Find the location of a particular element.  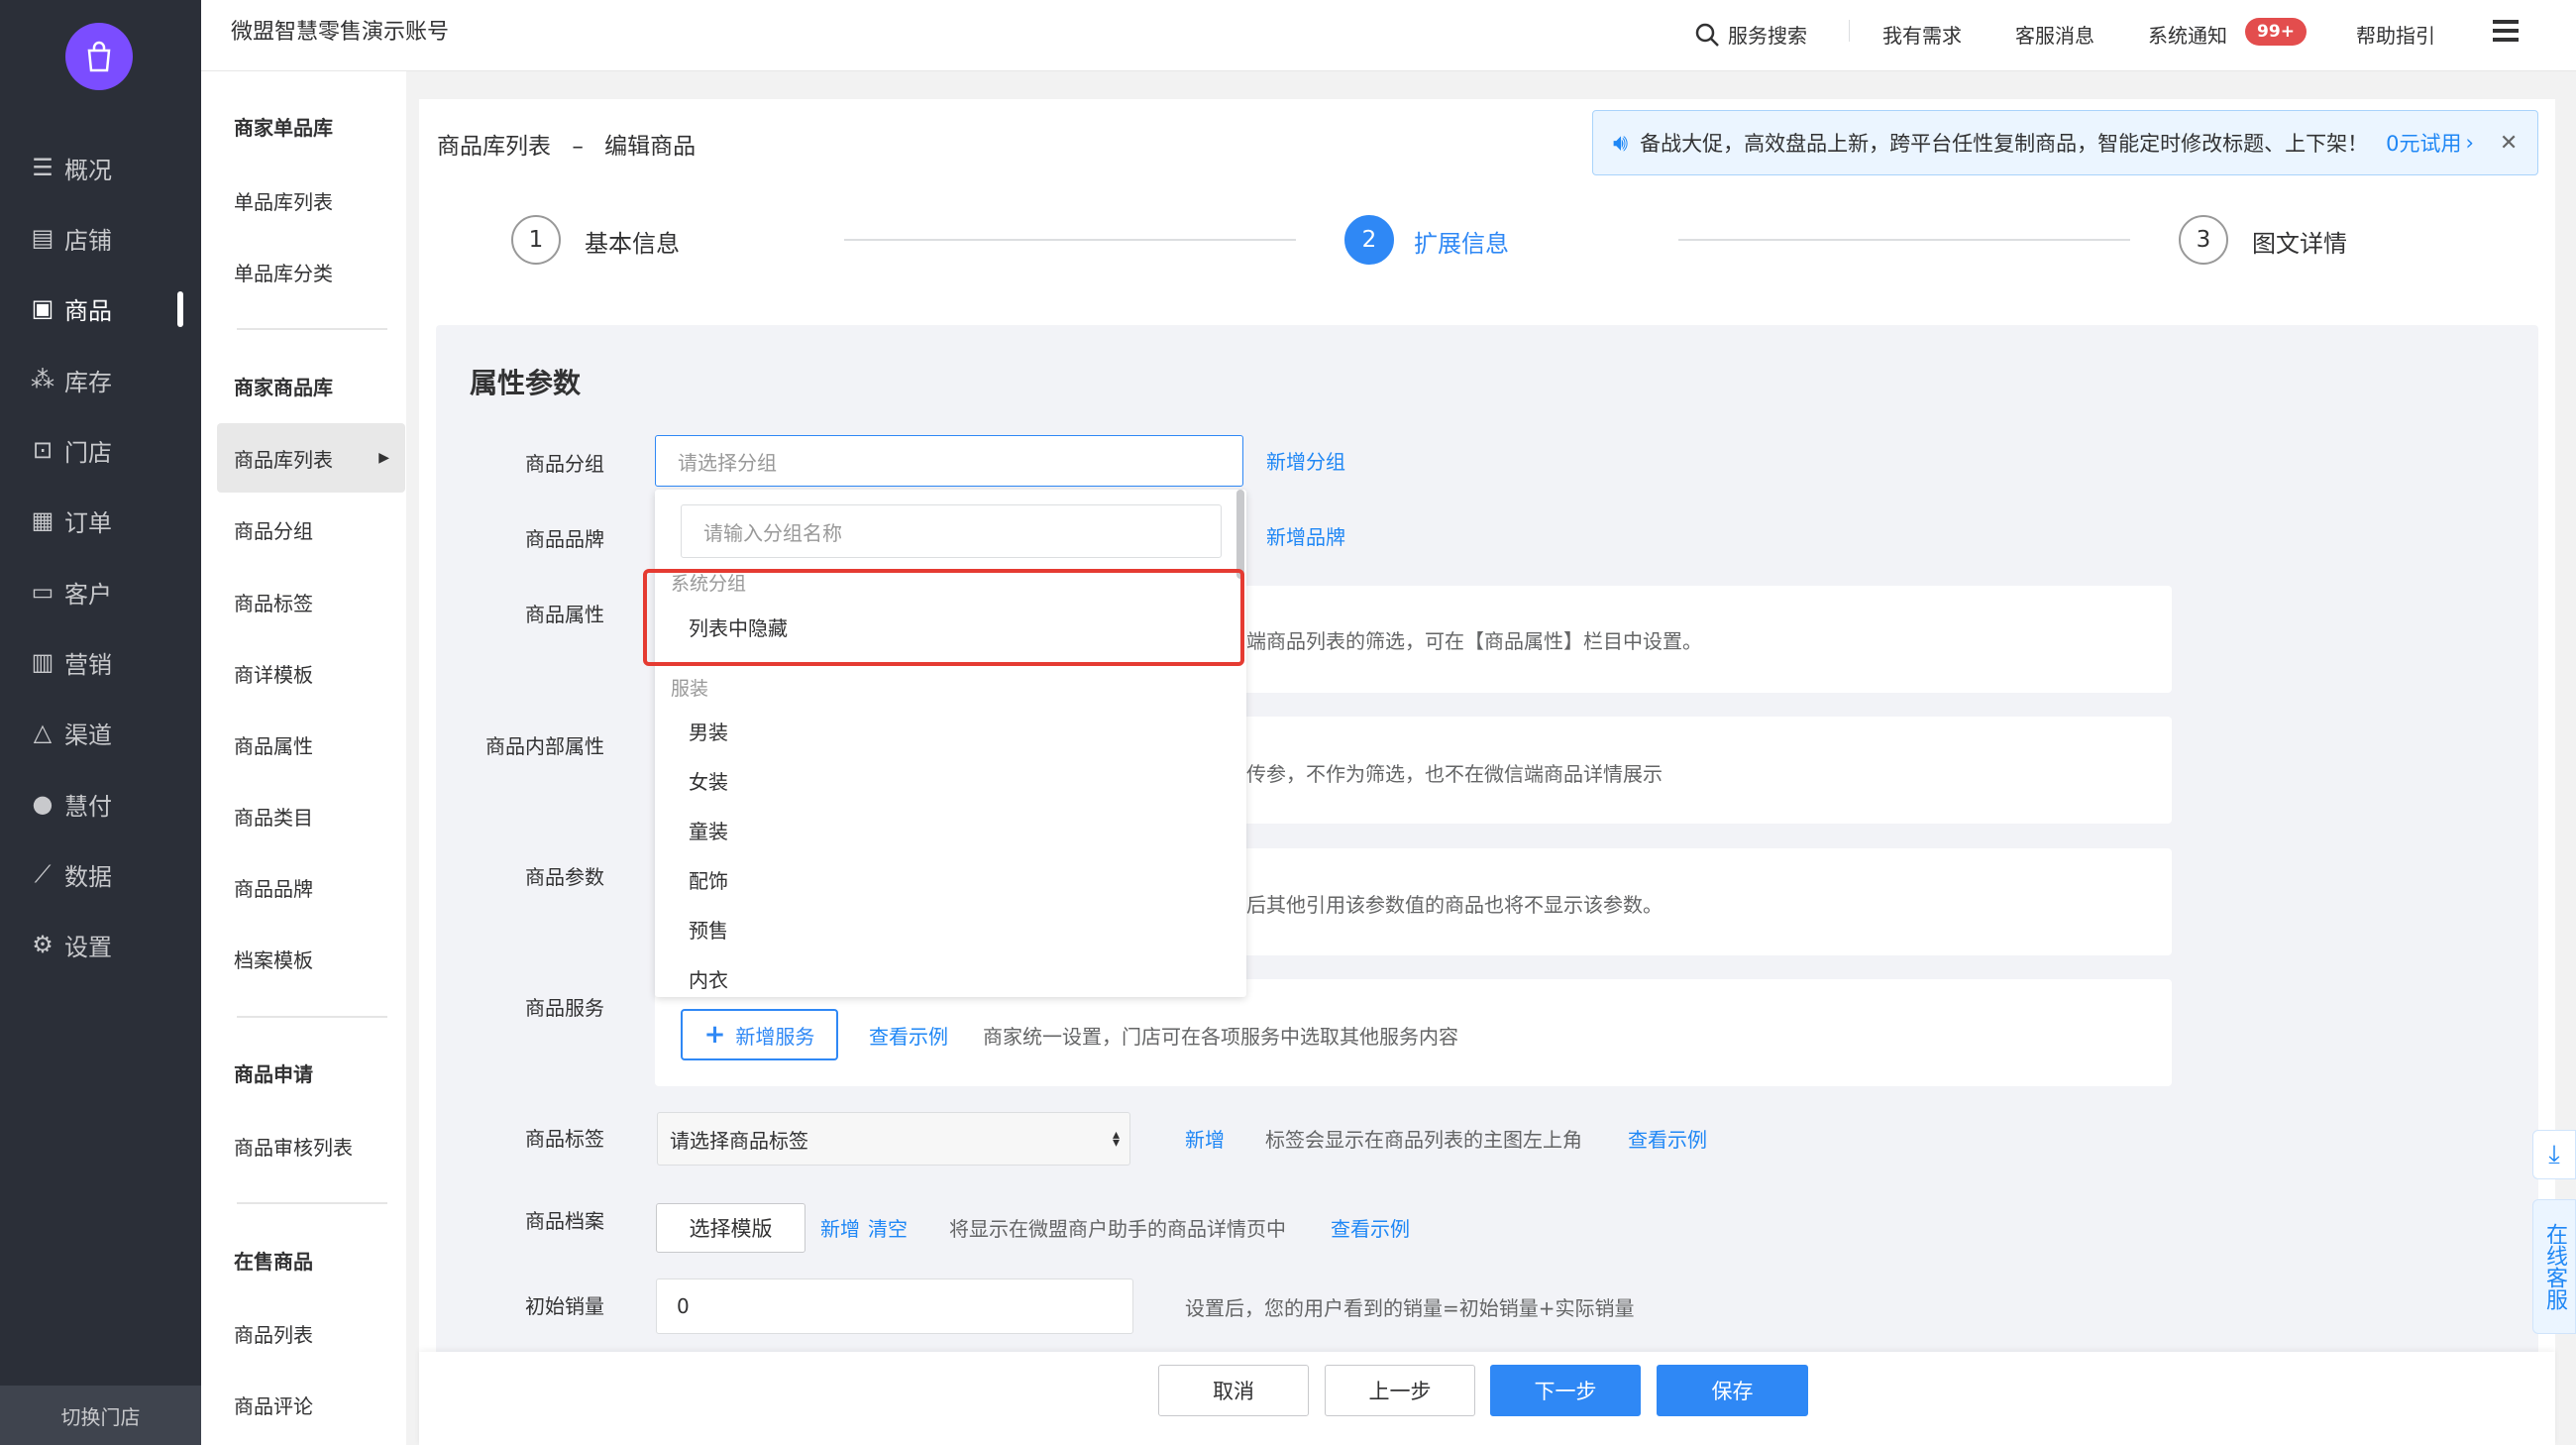

sidebar-item-marketing: ▥ 营销 is located at coordinates (100, 662).